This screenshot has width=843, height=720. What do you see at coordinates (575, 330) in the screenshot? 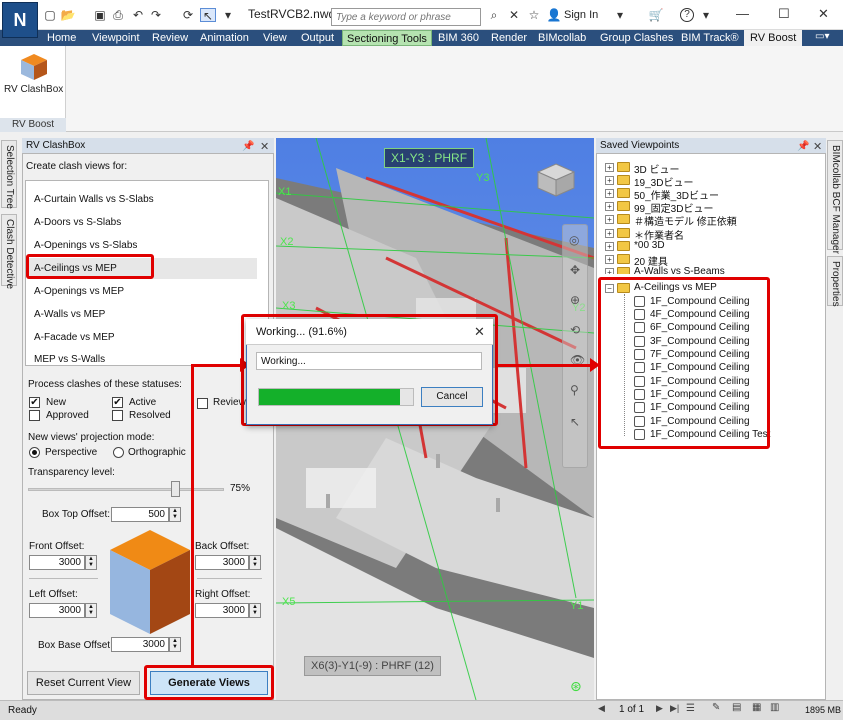
I see `orbit-icon: ⟲` at bounding box center [575, 330].